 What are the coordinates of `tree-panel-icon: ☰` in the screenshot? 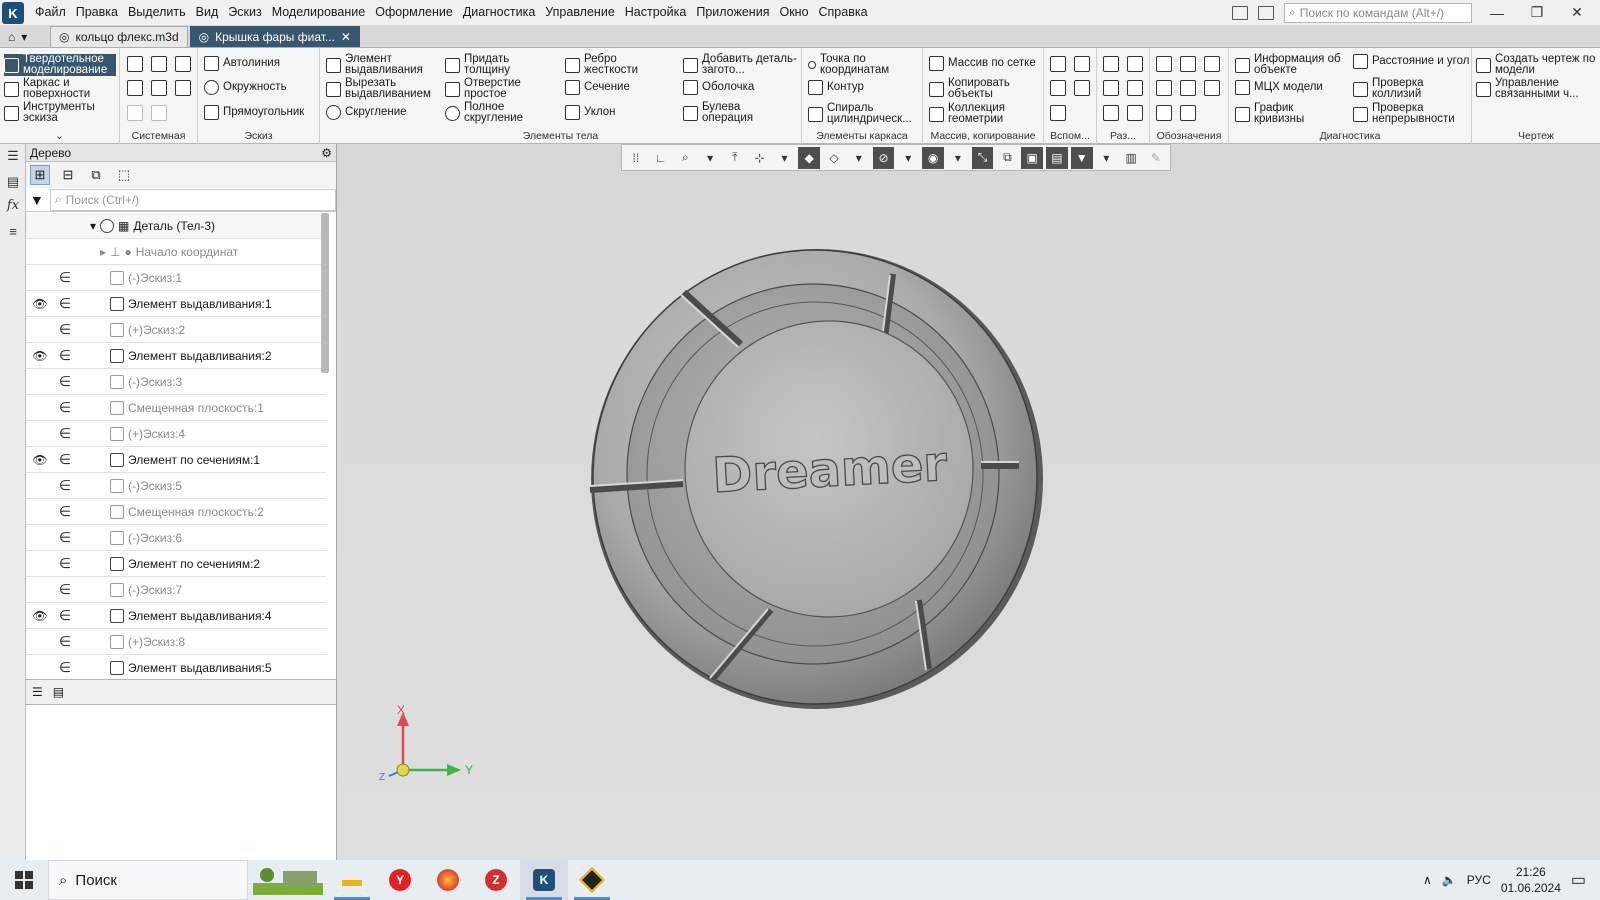 It's located at (13, 156).